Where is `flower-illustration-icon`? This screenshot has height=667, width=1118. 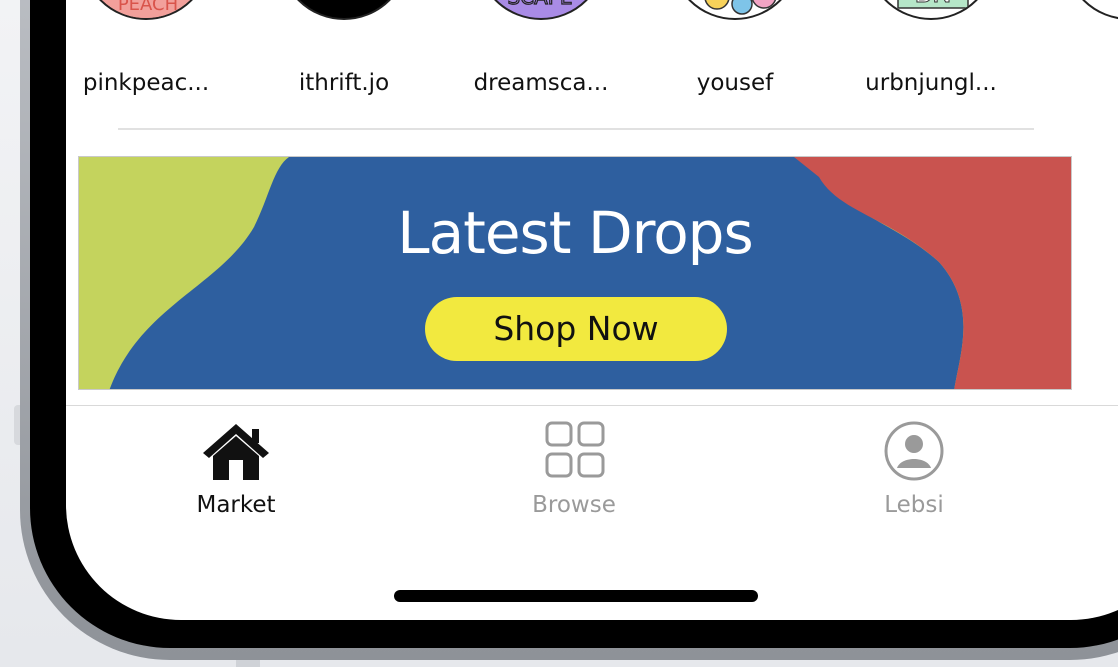
flower-illustration-icon is located at coordinates (740, 7).